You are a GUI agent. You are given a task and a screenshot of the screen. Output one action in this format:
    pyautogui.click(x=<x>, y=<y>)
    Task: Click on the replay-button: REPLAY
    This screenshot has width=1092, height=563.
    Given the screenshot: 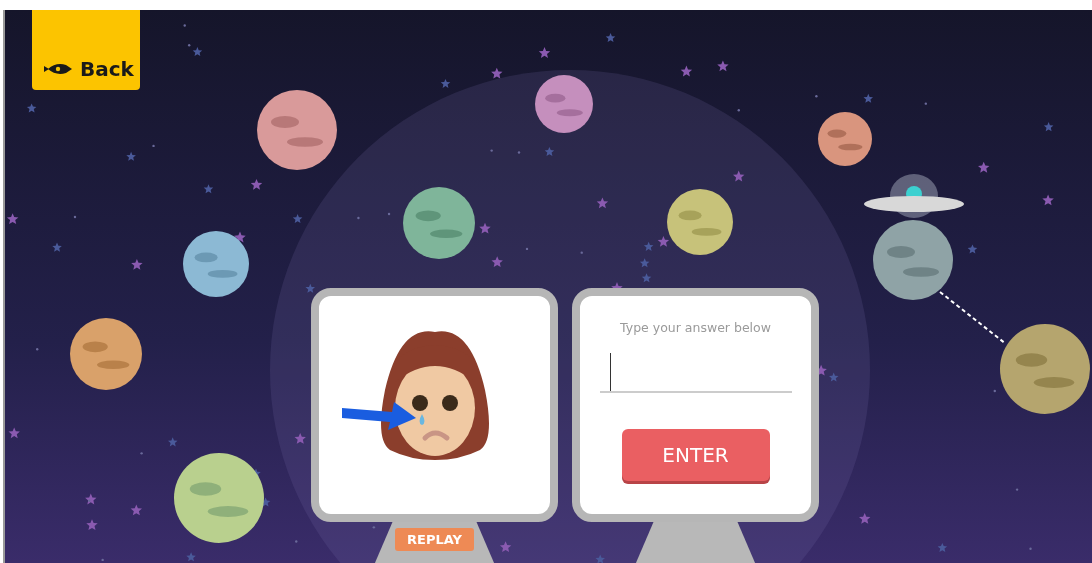 What is the action you would take?
    pyautogui.click(x=434, y=539)
    